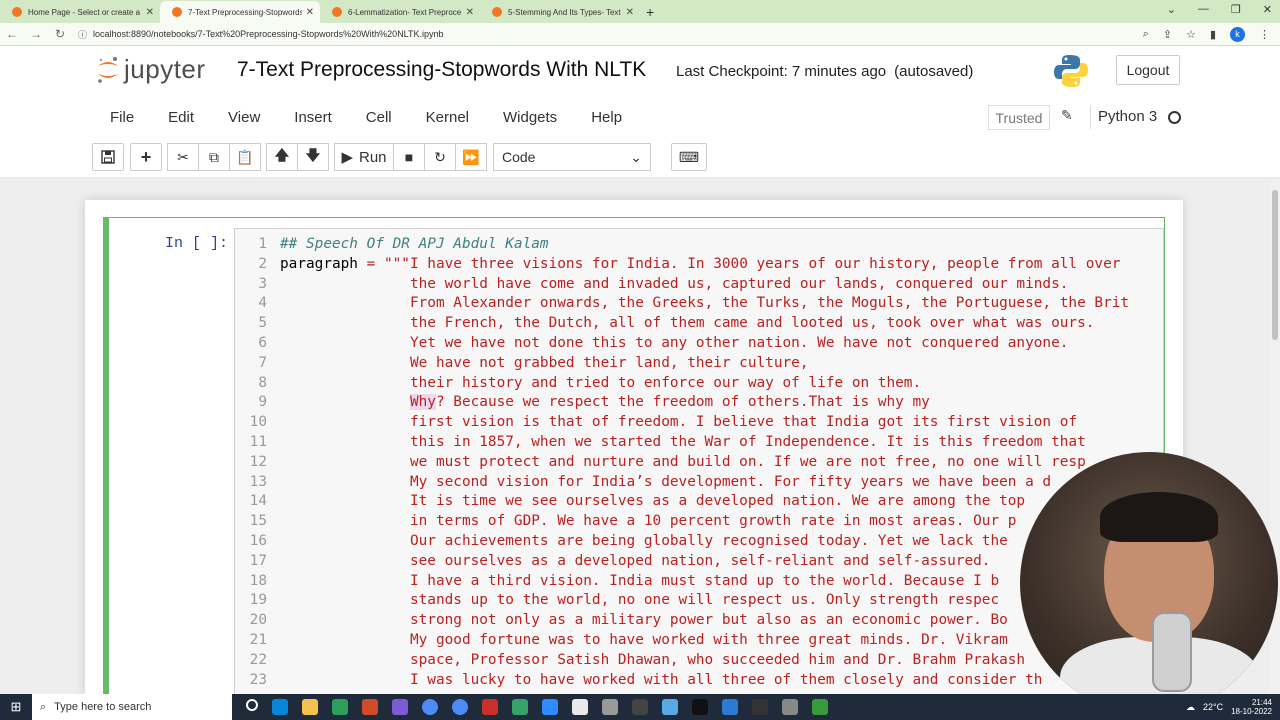  What do you see at coordinates (183, 157) in the screenshot?
I see `cut-button: ✂` at bounding box center [183, 157].